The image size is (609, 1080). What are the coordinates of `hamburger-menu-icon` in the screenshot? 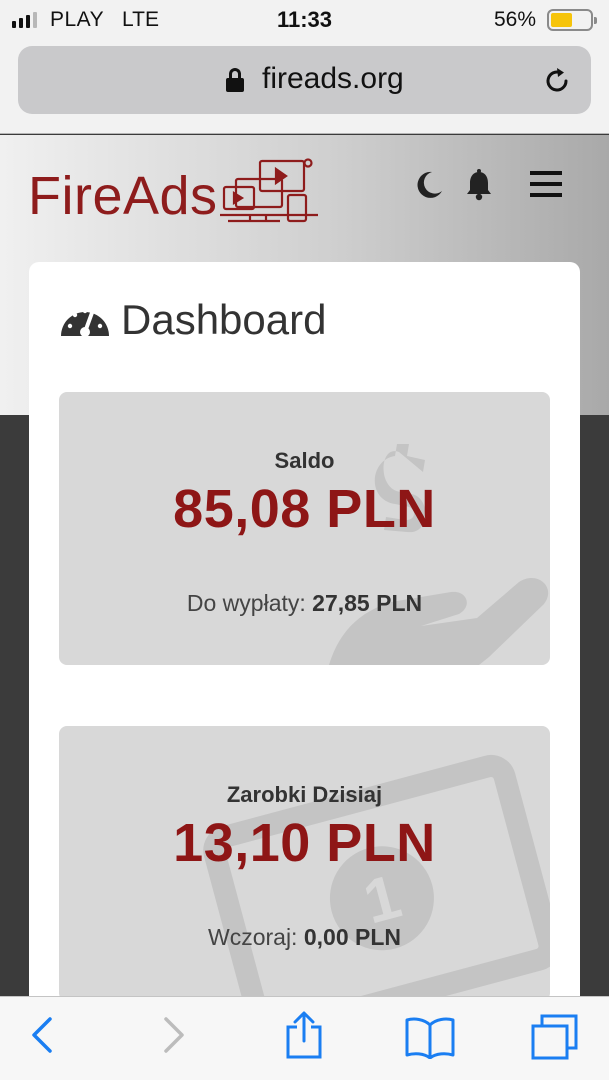 It's located at (546, 184).